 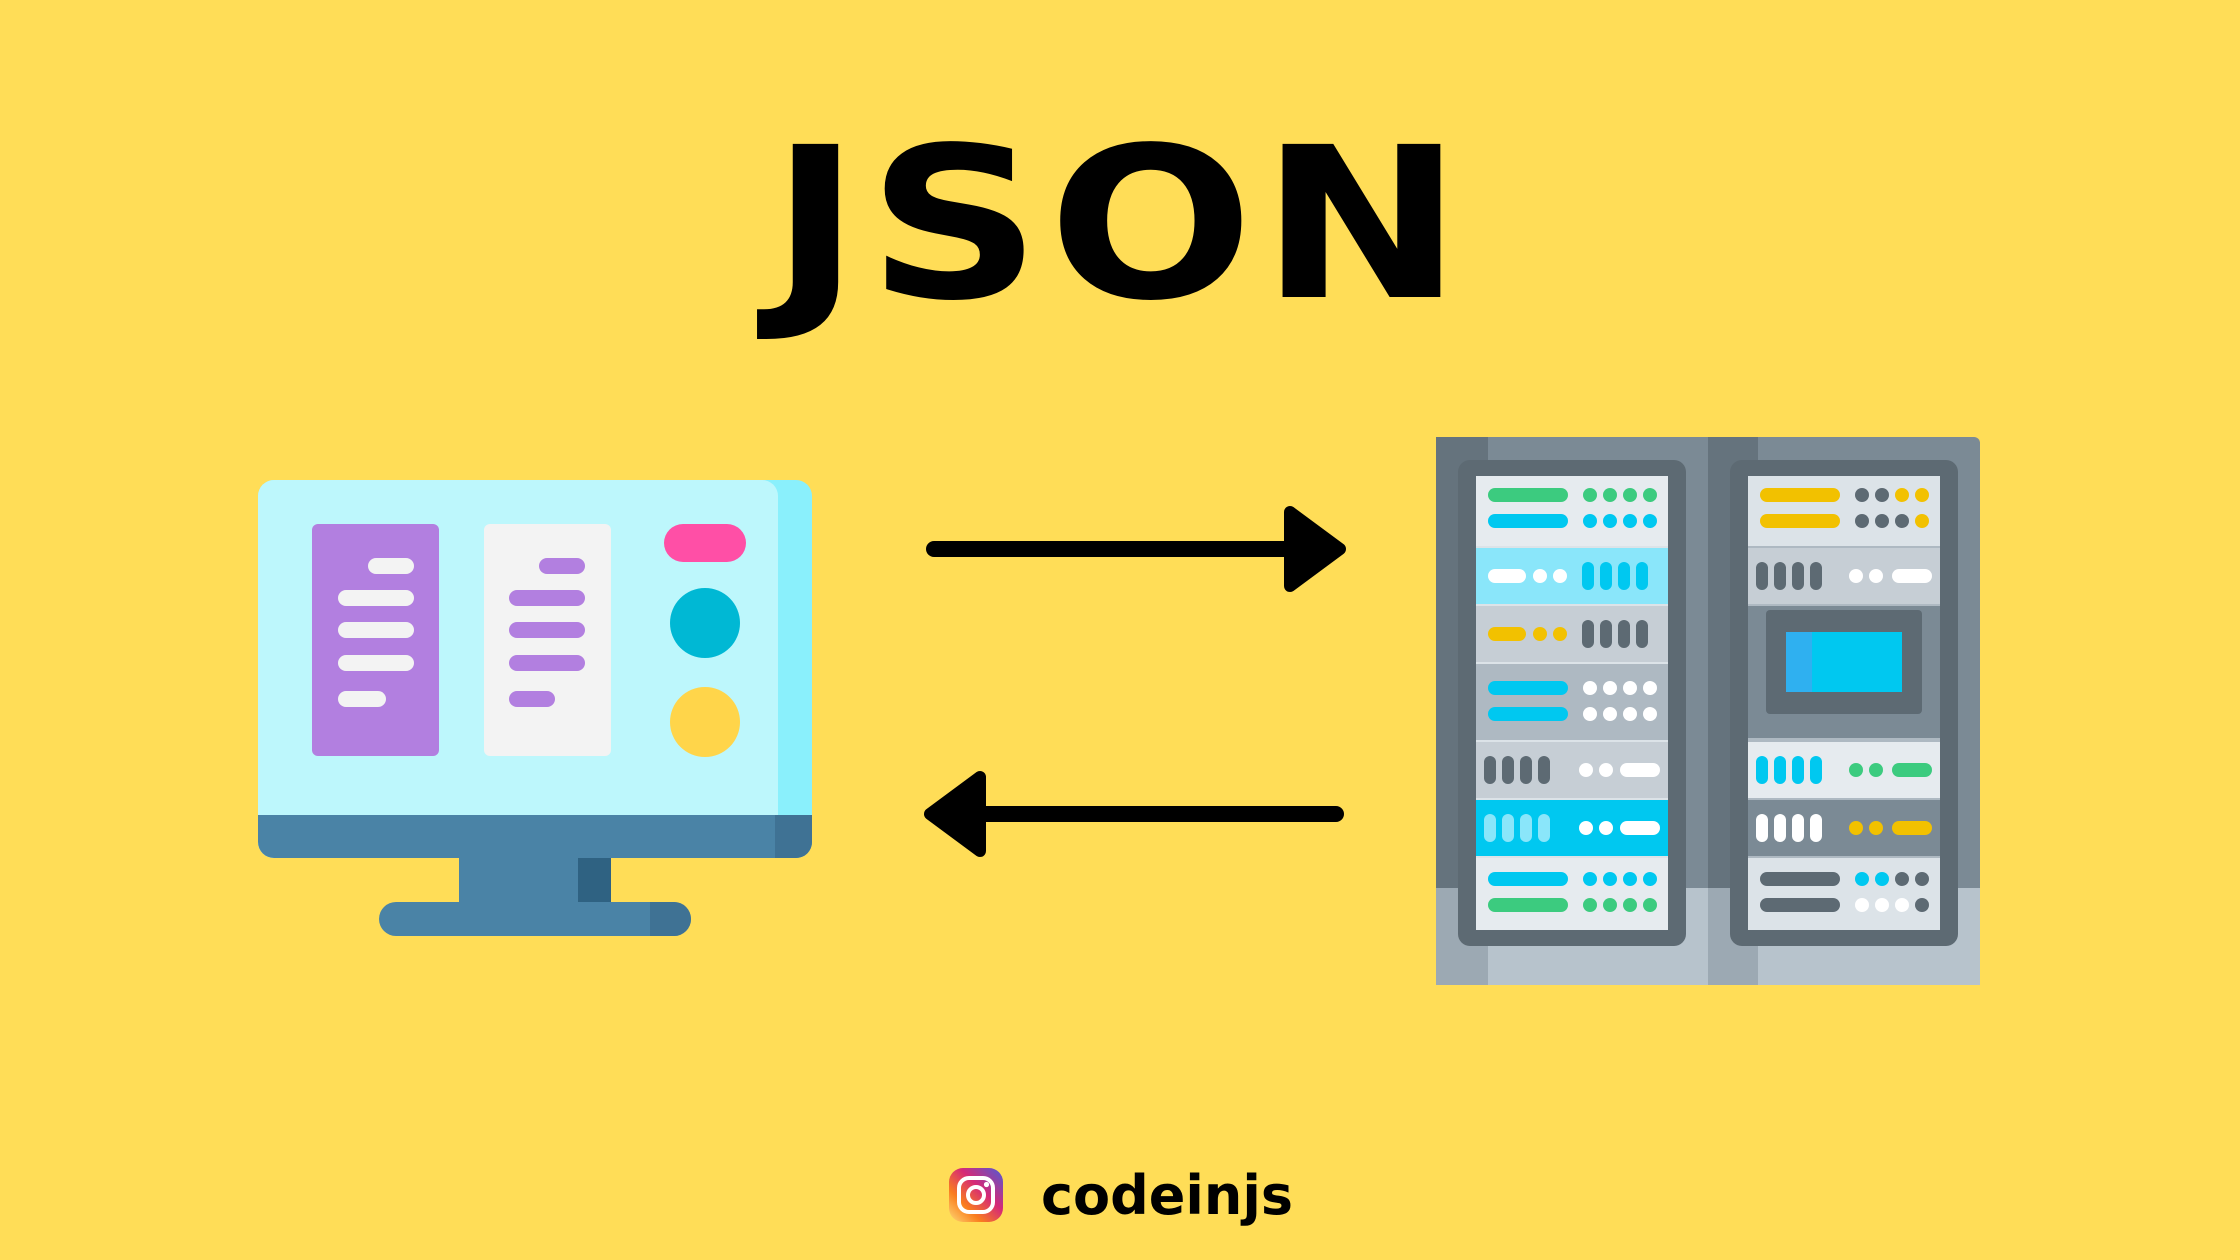 What do you see at coordinates (1167, 1195) in the screenshot?
I see `handle-text: codeinjs` at bounding box center [1167, 1195].